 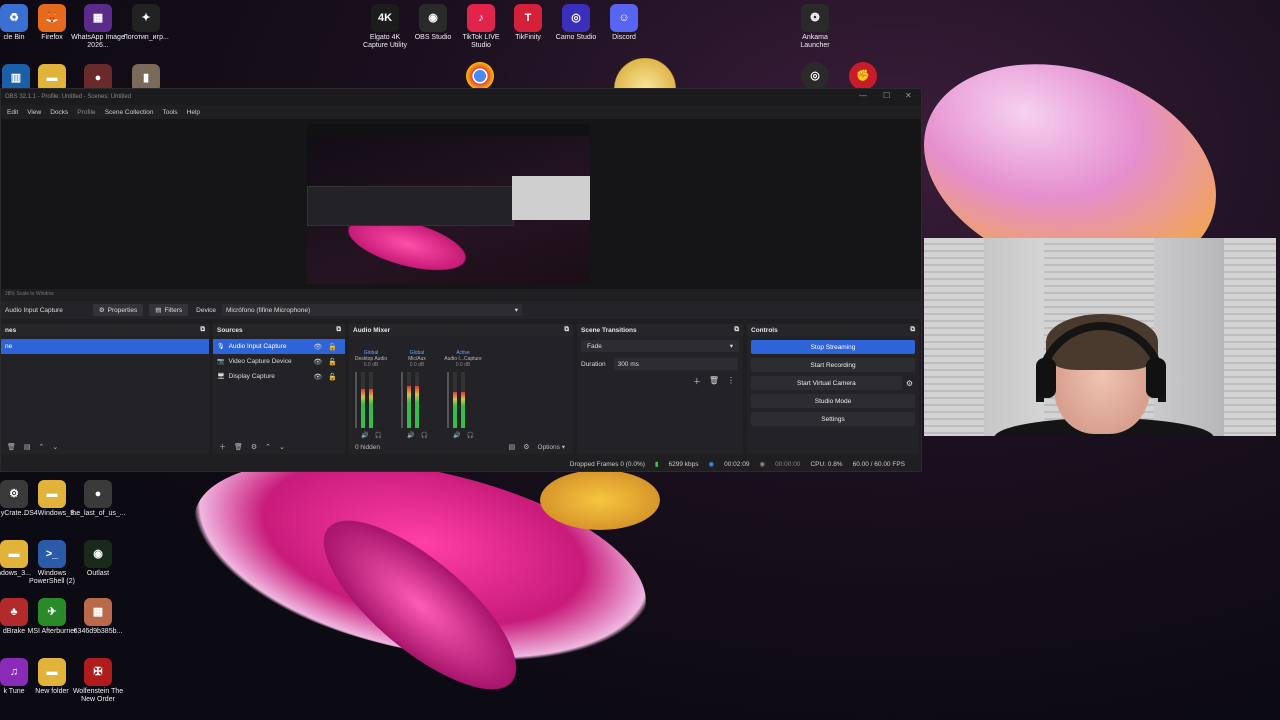 I want to click on transition-type: Fade, so click(x=594, y=346).